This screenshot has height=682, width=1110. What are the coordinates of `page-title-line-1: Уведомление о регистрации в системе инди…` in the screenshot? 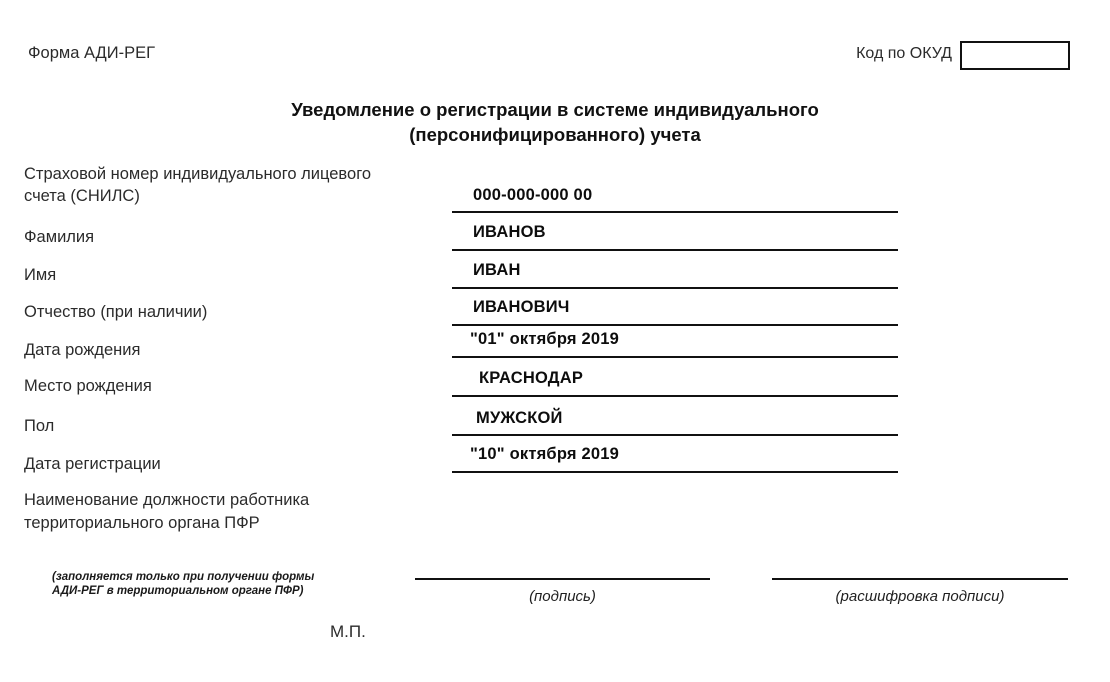 It's located at (555, 109).